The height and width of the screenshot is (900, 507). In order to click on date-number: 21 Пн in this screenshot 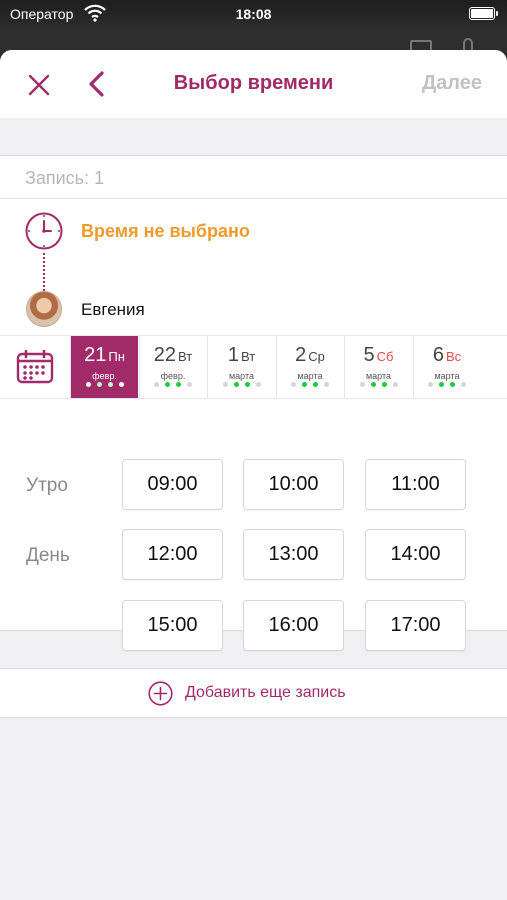, I will do `click(104, 355)`.